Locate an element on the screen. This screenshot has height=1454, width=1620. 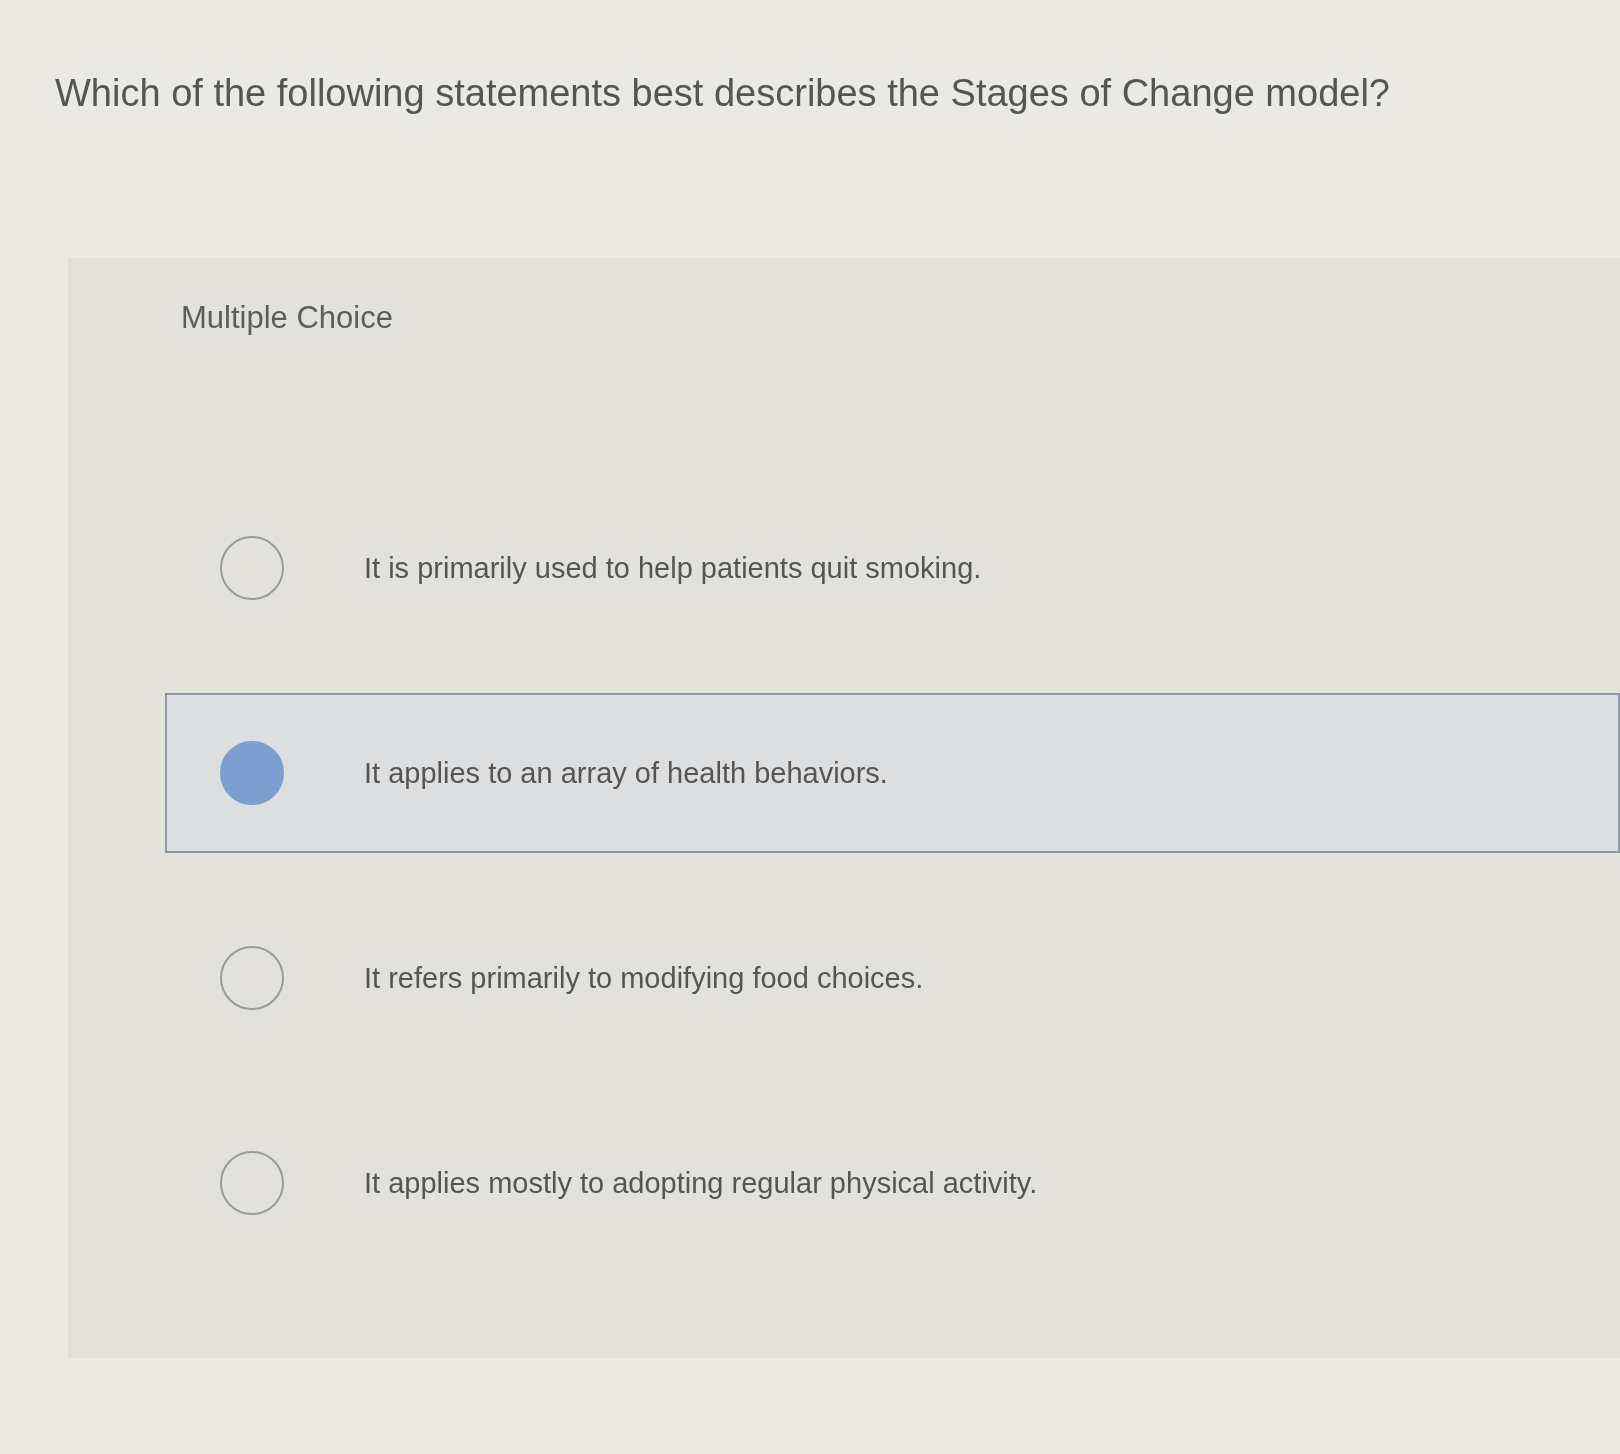
option-text: It applies to an array of health behaviors. is located at coordinates (626, 773).